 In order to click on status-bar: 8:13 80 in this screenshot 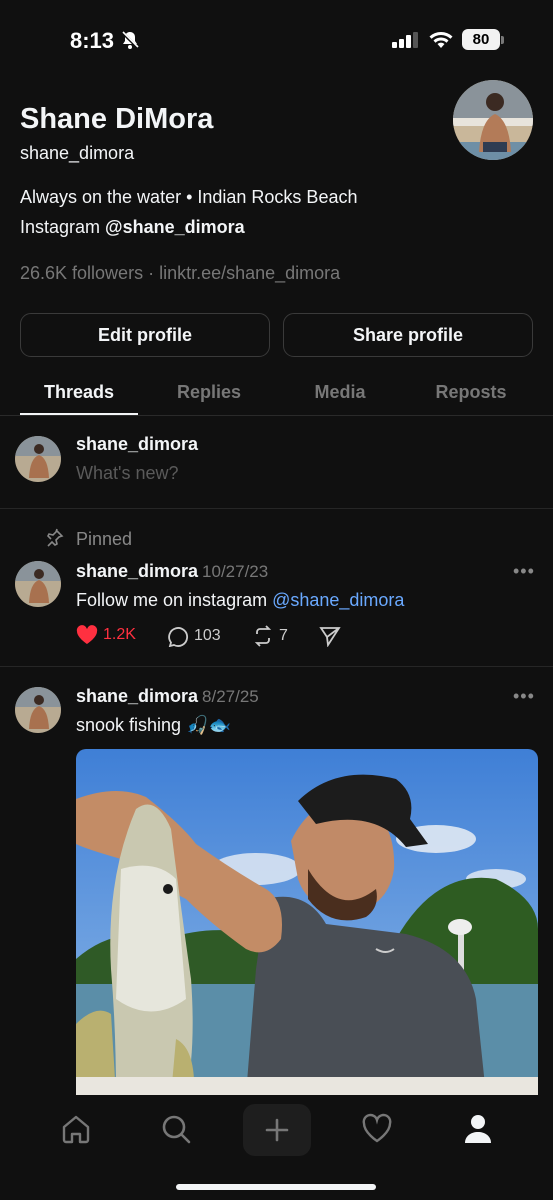, I will do `click(276, 40)`.